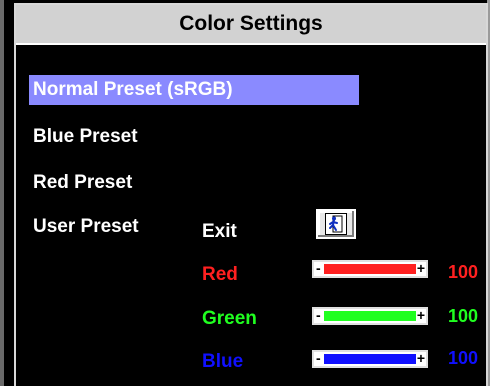 Image resolution: width=490 pixels, height=386 pixels. Describe the element at coordinates (223, 361) in the screenshot. I see `blue-channel-label: Blue` at that location.